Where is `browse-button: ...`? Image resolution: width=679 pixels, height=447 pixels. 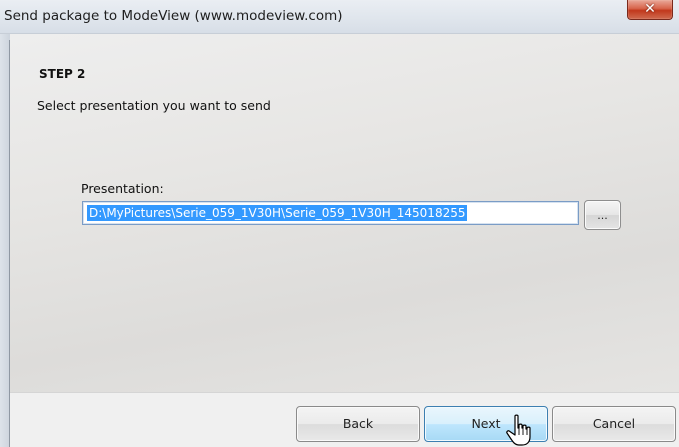
browse-button: ... is located at coordinates (602, 215).